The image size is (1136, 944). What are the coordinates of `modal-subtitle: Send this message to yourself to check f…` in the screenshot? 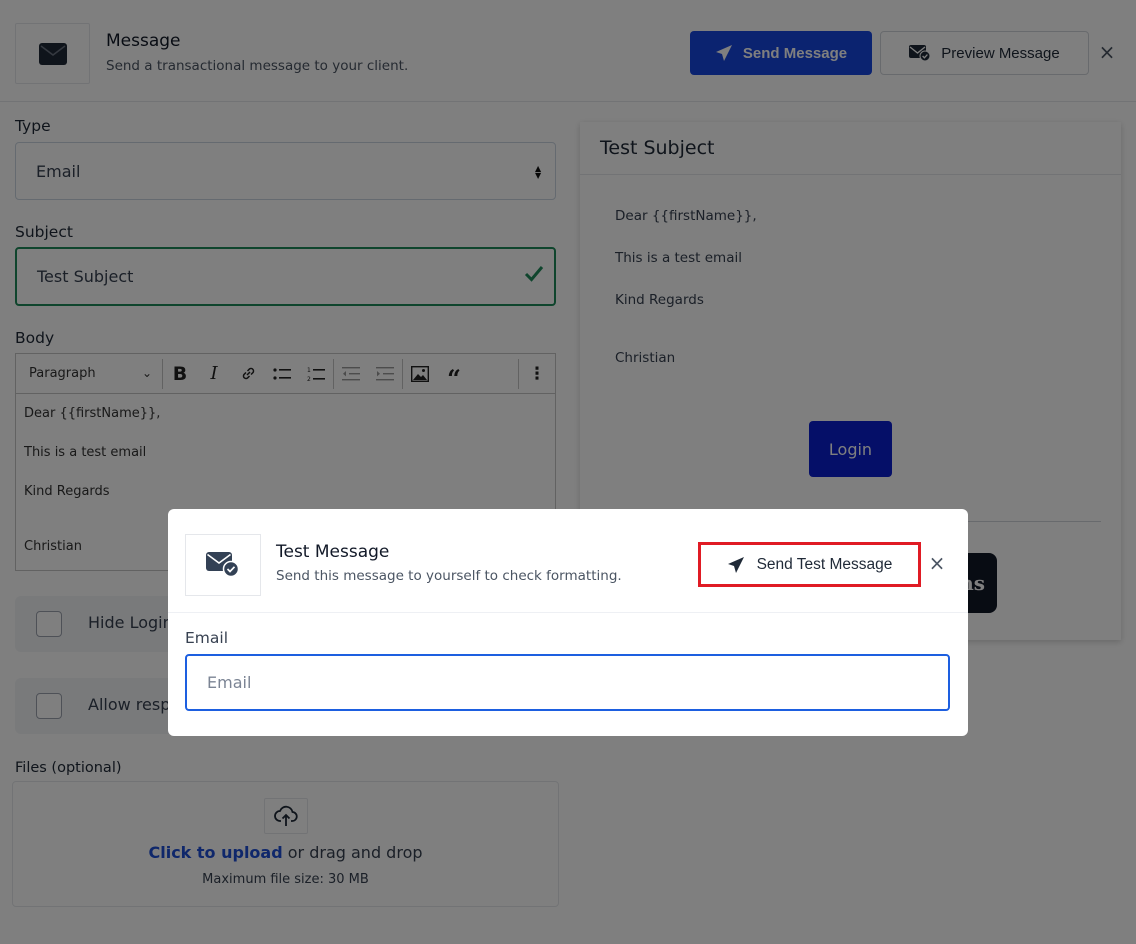 It's located at (449, 576).